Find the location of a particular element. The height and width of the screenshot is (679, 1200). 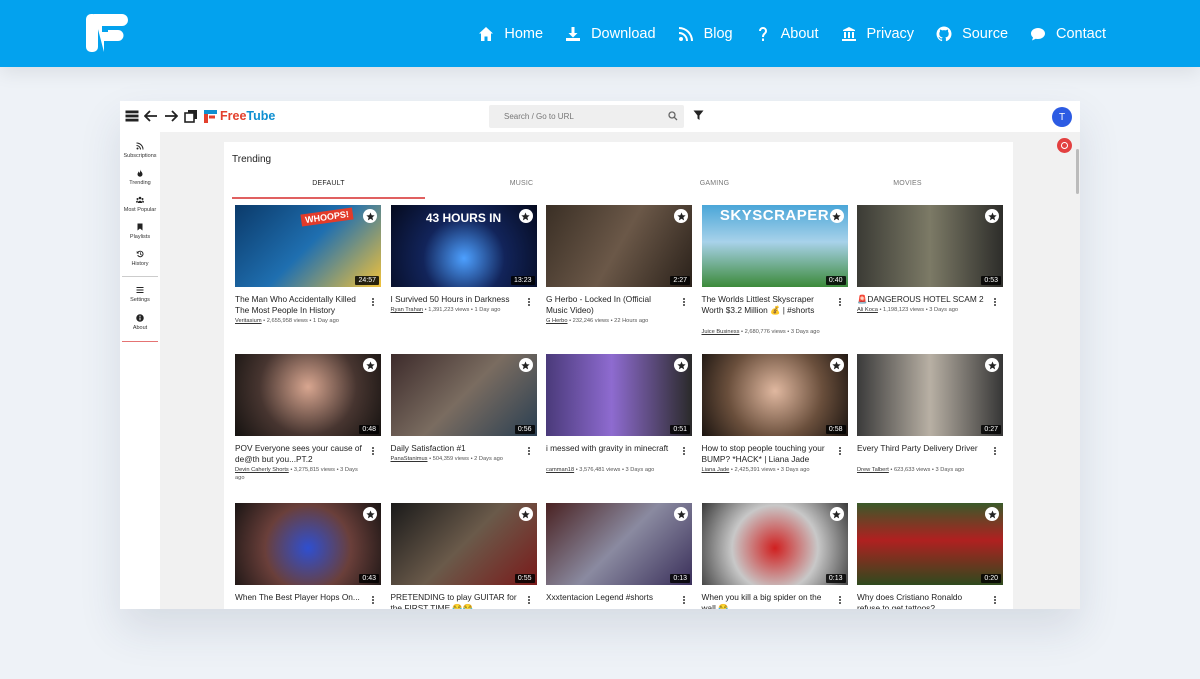

sidebar-item-most-popular: Most Popular is located at coordinates (140, 204).